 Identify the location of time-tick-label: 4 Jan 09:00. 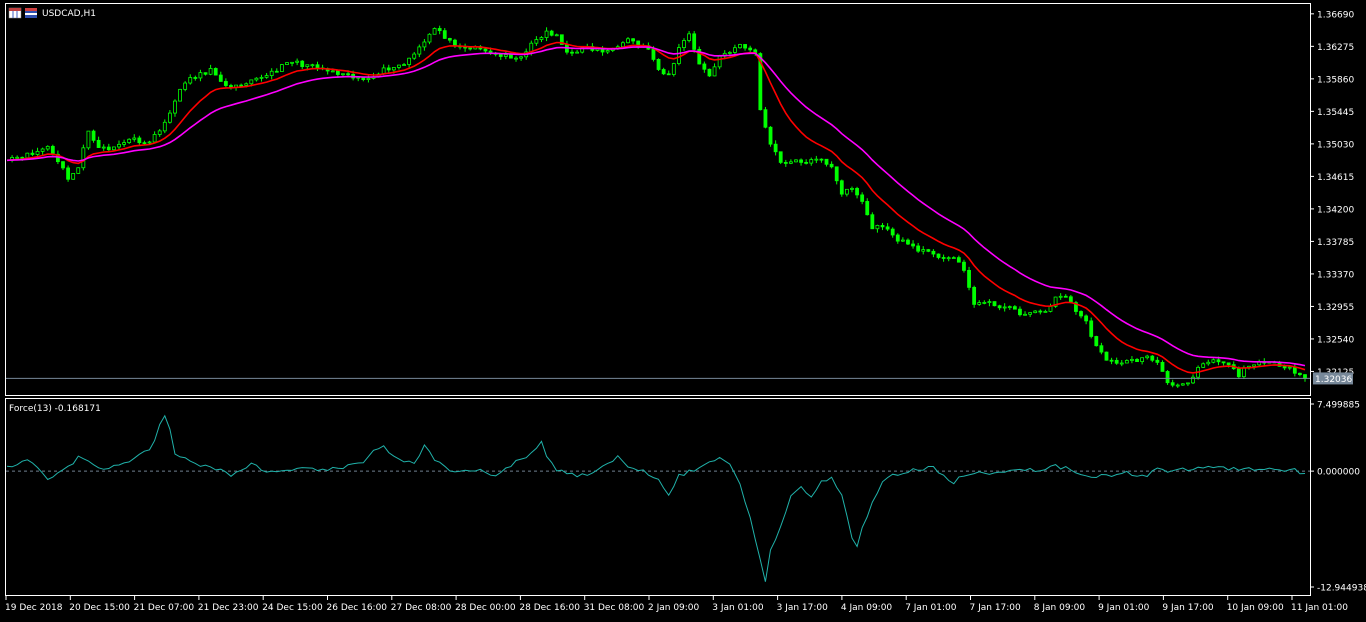
(867, 608).